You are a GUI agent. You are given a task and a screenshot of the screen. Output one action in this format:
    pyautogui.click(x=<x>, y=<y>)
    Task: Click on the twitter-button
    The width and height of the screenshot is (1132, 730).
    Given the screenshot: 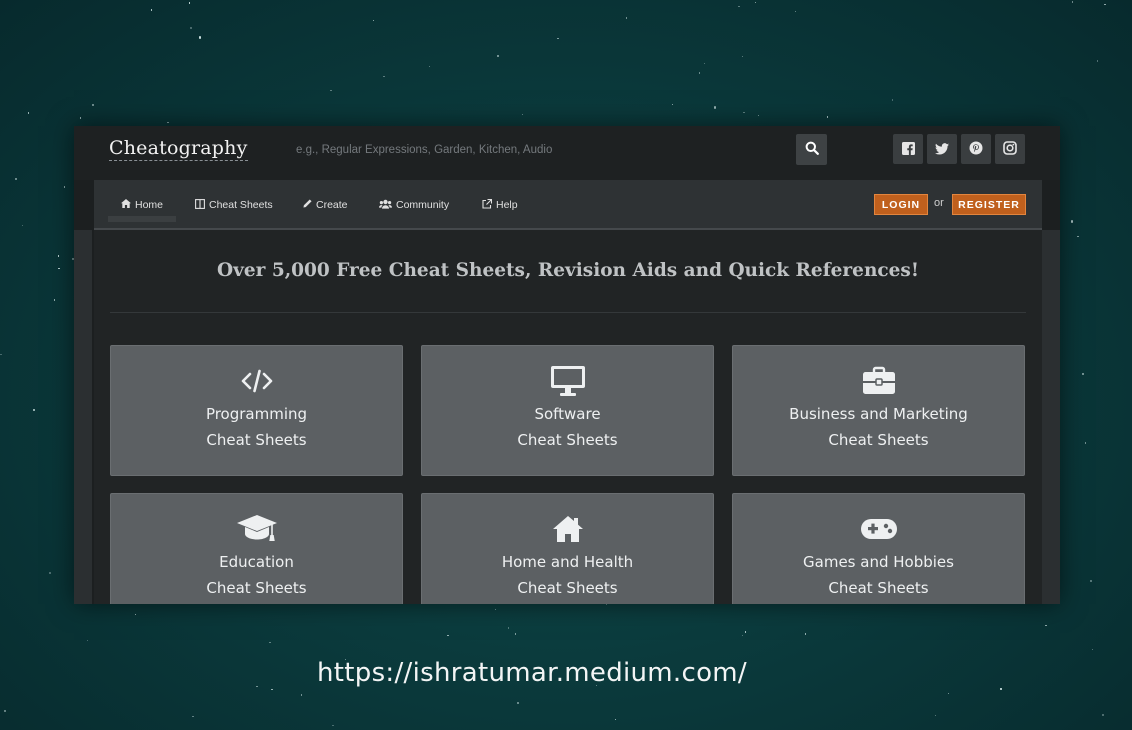 What is the action you would take?
    pyautogui.click(x=942, y=149)
    